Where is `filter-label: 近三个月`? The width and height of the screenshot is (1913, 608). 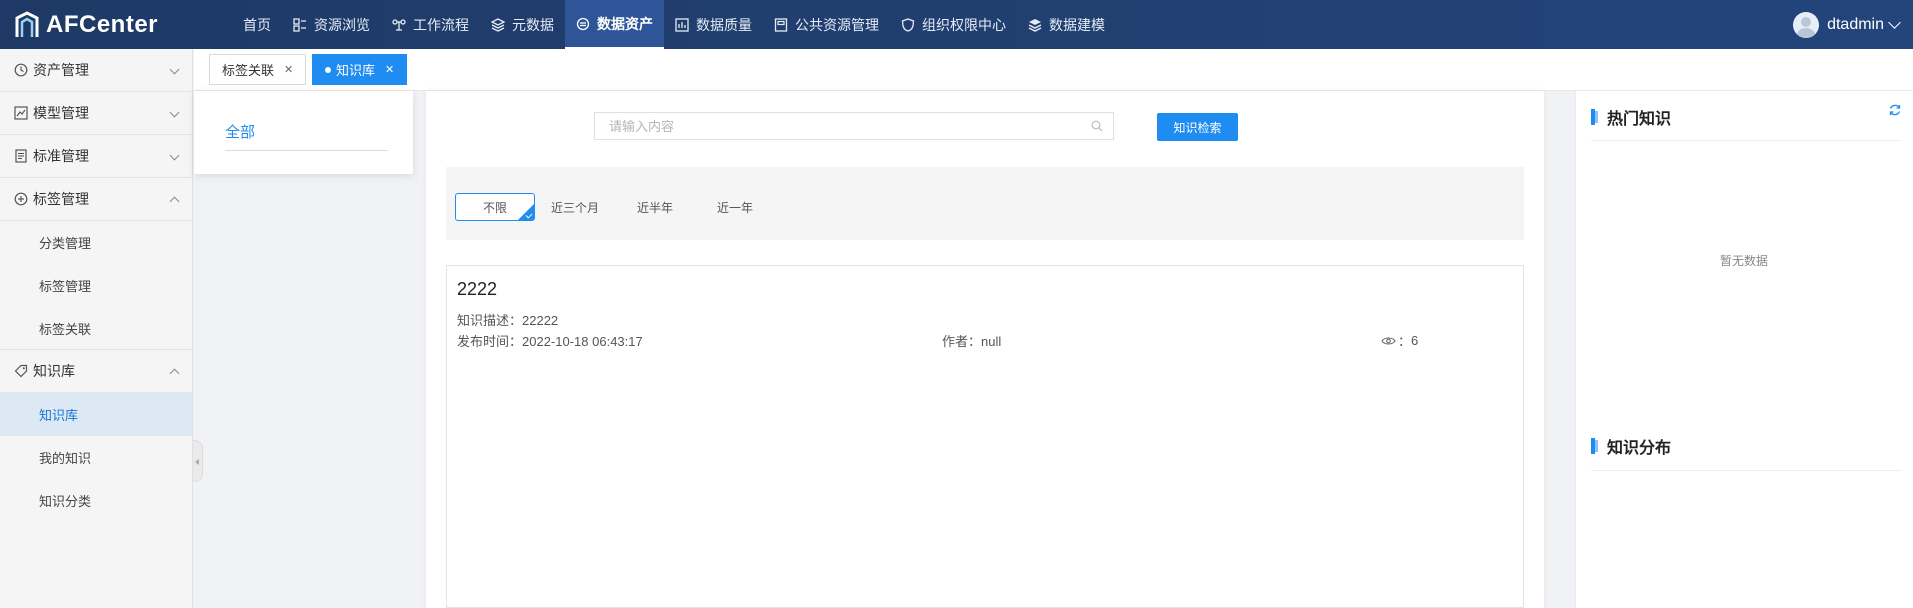
filter-label: 近三个月 is located at coordinates (574, 207).